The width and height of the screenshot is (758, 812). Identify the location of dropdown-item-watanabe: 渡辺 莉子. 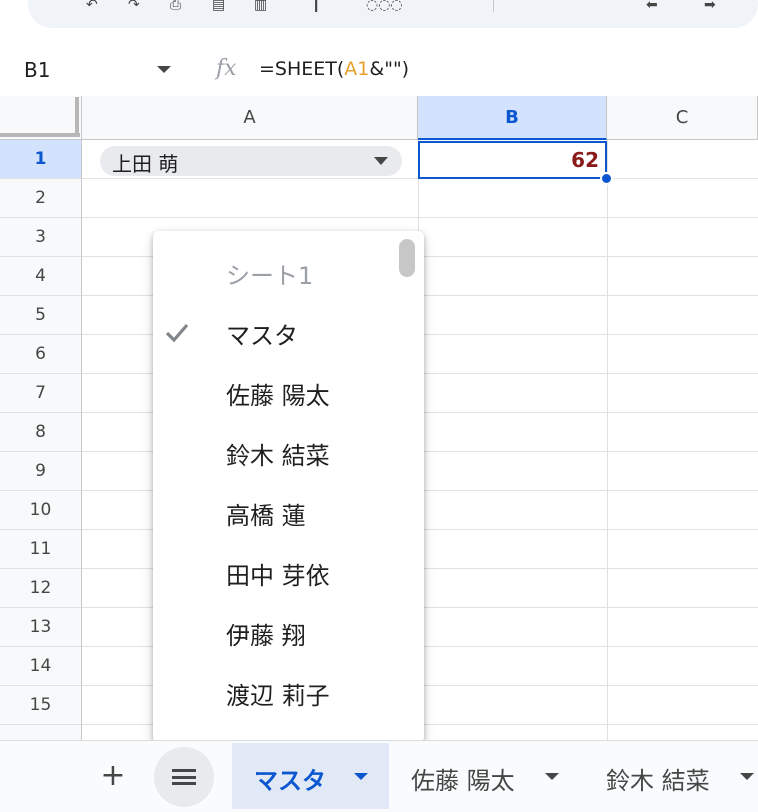
(288, 692).